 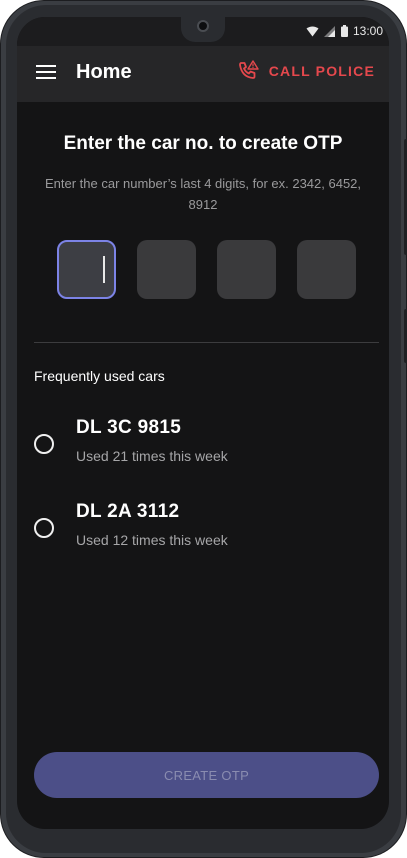 I want to click on frequent-car-item: DL 2A 3112 Used 12 times this week, so click(x=206, y=528).